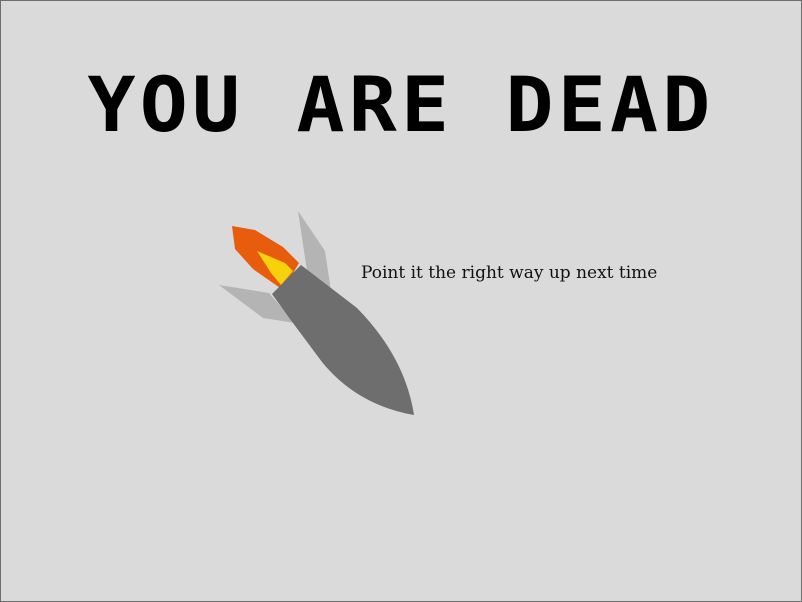 The width and height of the screenshot is (802, 602). What do you see at coordinates (509, 273) in the screenshot?
I see `death-message: Point it the right way up next time` at bounding box center [509, 273].